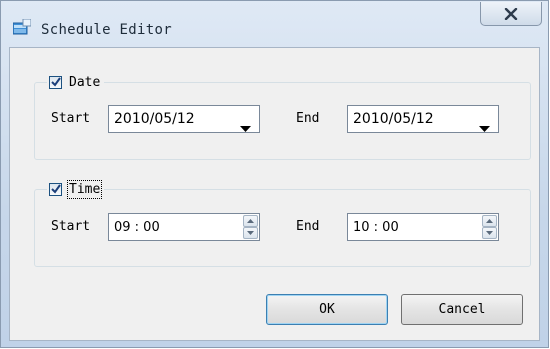  I want to click on date-checkbox, so click(55, 82).